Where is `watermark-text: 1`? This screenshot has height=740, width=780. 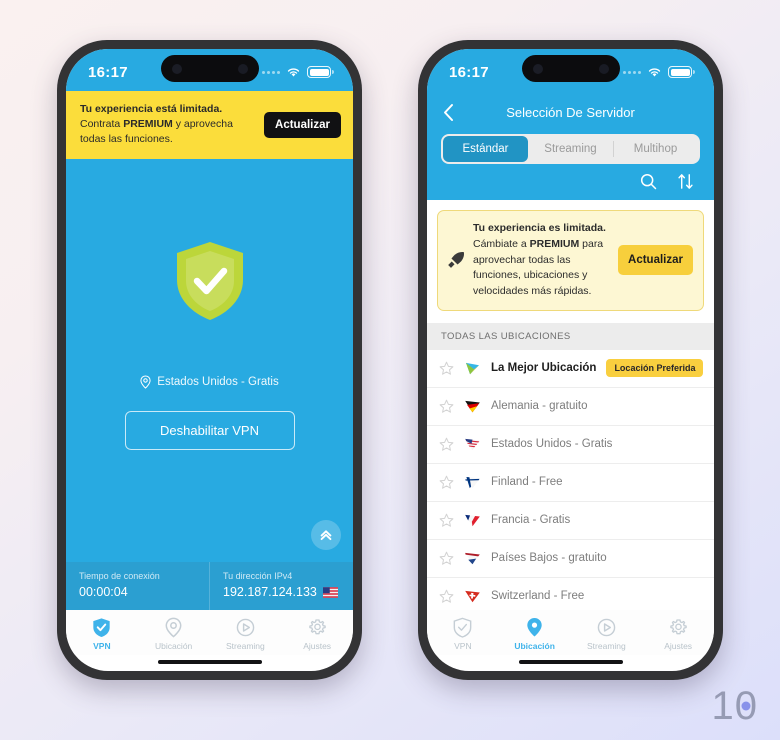 watermark-text: 1 is located at coordinates (723, 706).